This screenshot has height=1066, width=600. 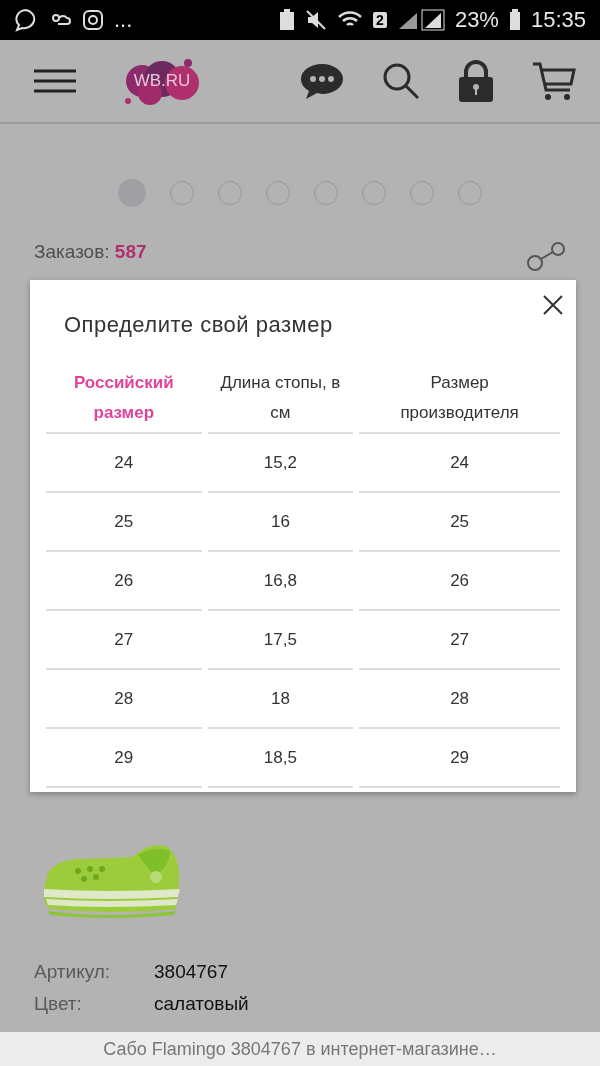 What do you see at coordinates (280, 581) in the screenshot?
I see `table-cell: 16,8` at bounding box center [280, 581].